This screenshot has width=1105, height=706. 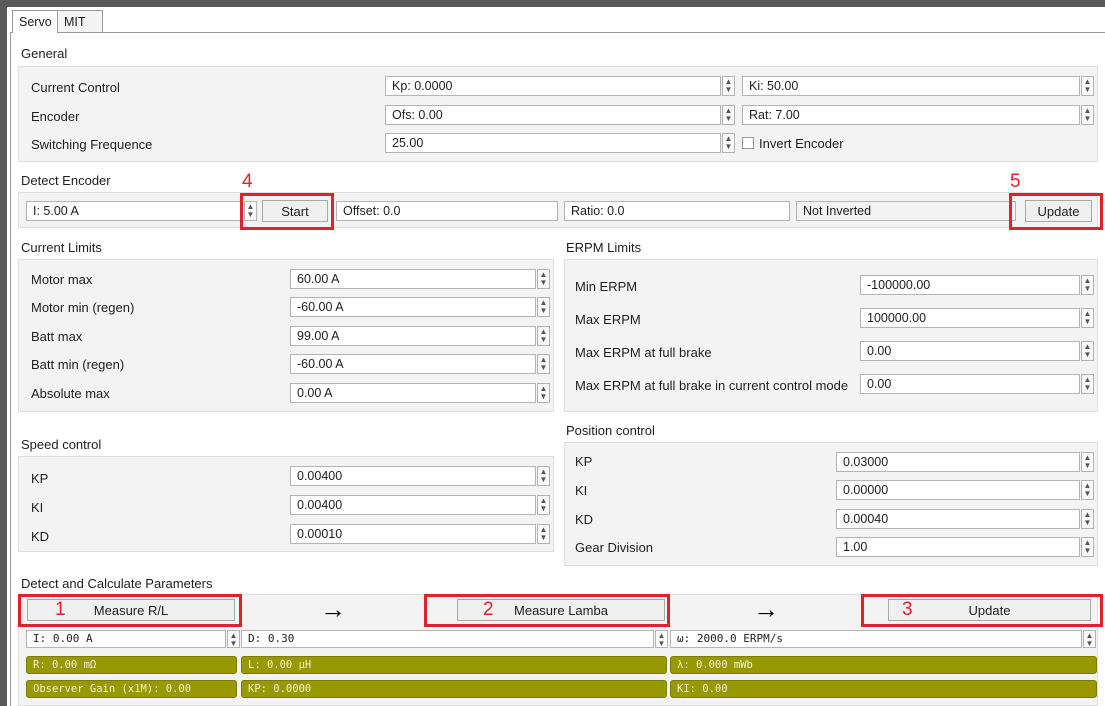 What do you see at coordinates (126, 639) in the screenshot?
I see `rl-current-field: I: 0.00 A` at bounding box center [126, 639].